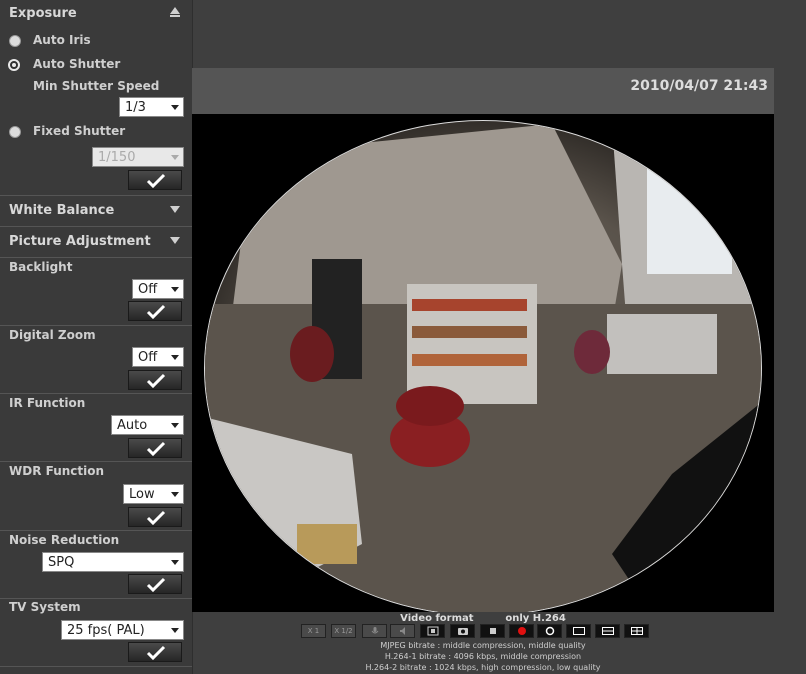 The width and height of the screenshot is (806, 674). I want to click on quad-view-icon, so click(636, 631).